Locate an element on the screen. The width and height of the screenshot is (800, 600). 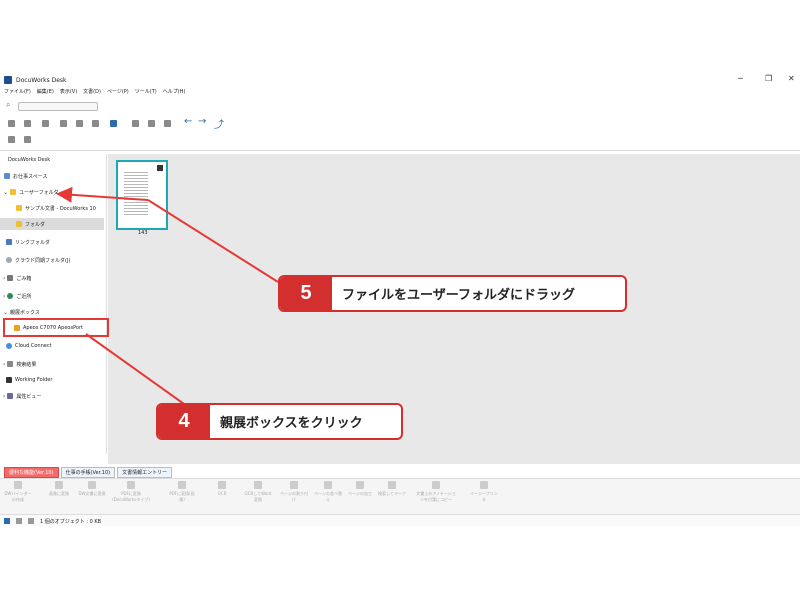
ocr-word-button: OCRしてWord変換 is located at coordinates (258, 492).